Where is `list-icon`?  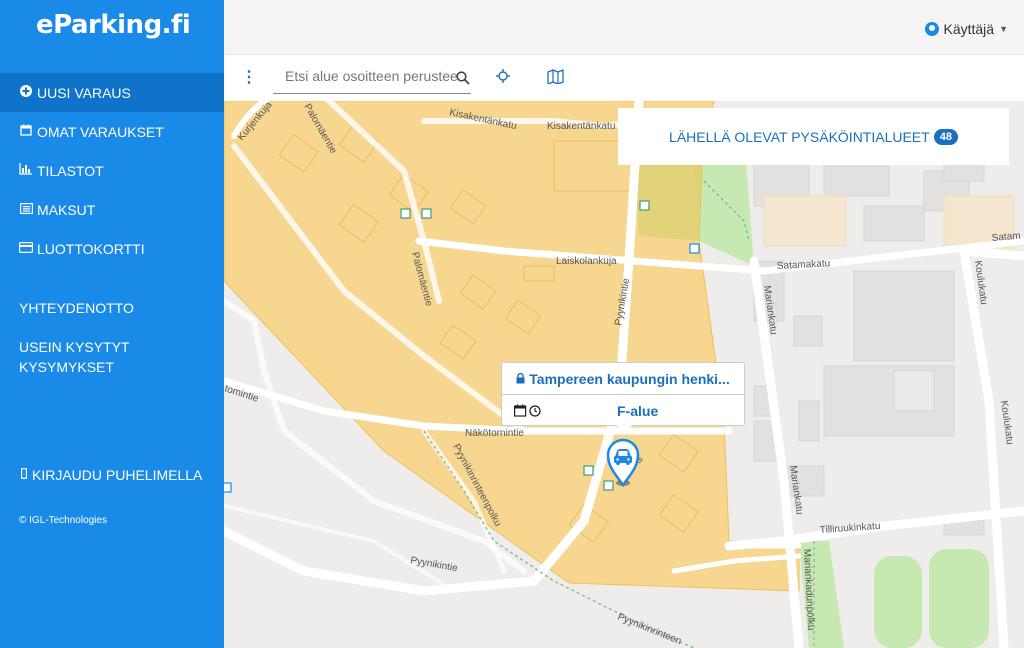
list-icon is located at coordinates (26, 209).